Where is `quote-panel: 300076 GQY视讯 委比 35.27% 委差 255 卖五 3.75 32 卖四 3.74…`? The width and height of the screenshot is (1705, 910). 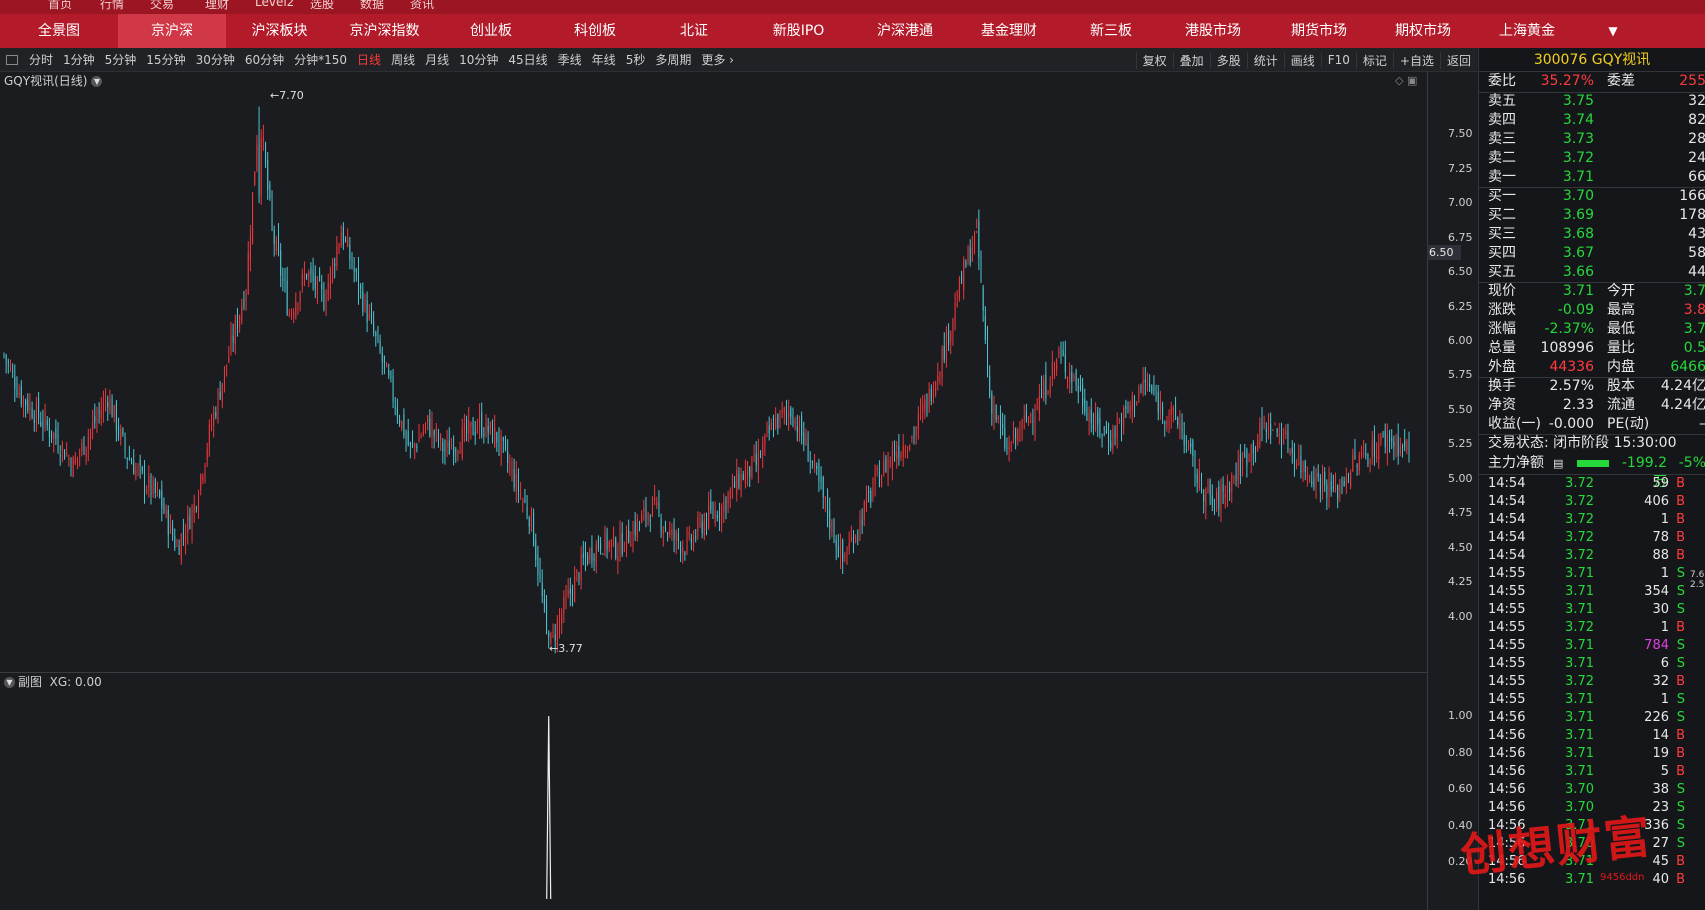 quote-panel: 300076 GQY视讯 委比 35.27% 委差 255 卖五 3.75 32 卖四 3.74… is located at coordinates (1591, 479).